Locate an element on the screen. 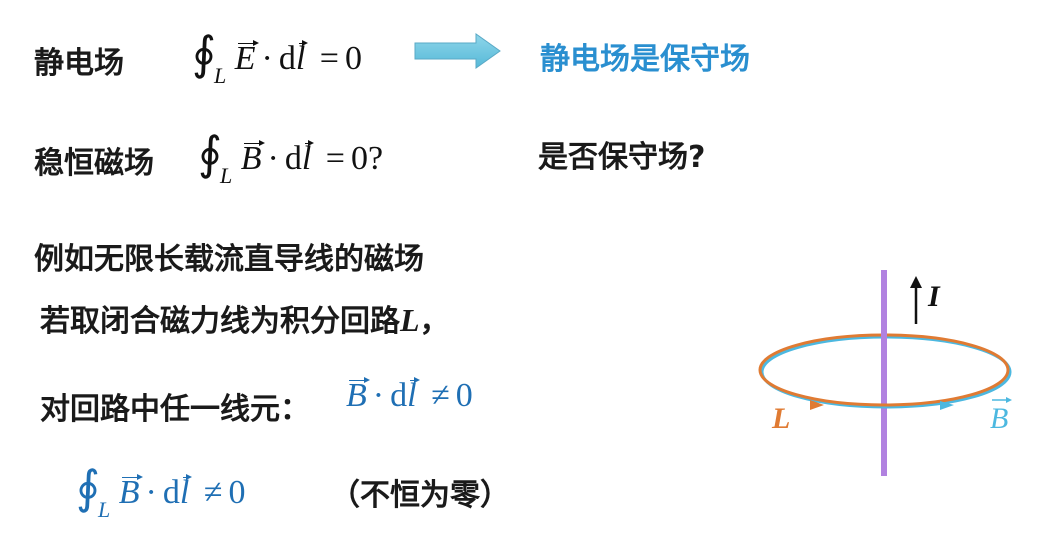 The image size is (1042, 545). line-element-text: 对回路中任一线元： is located at coordinates (175, 409).